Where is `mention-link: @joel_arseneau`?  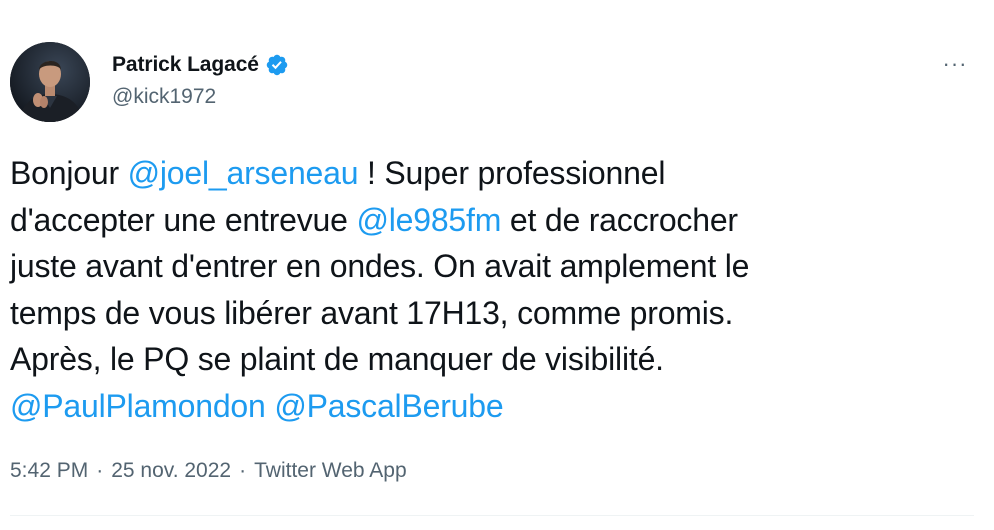 mention-link: @joel_arseneau is located at coordinates (243, 173).